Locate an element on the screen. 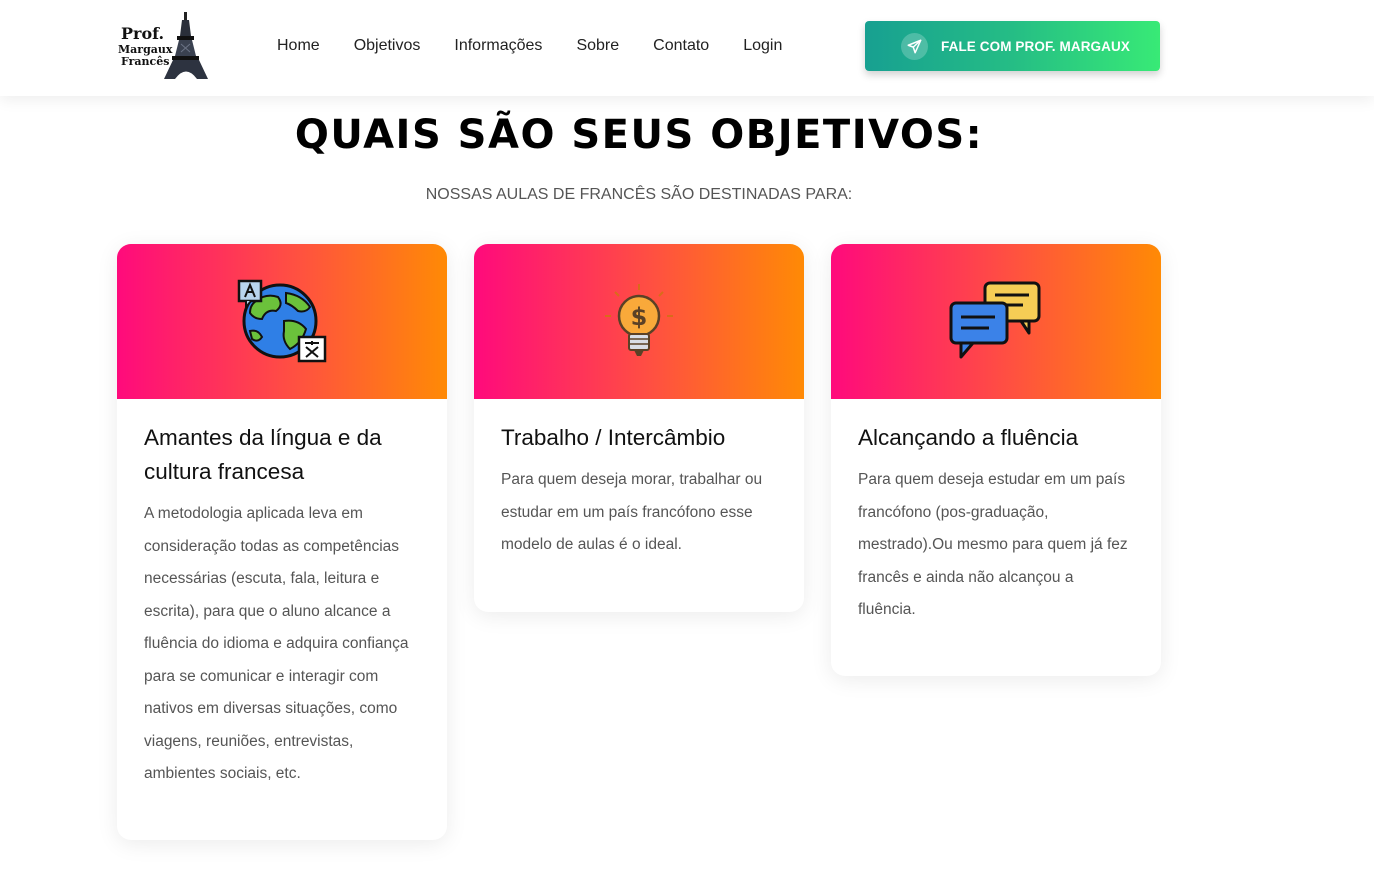  nav-objetivos: Objetivos is located at coordinates (387, 46).